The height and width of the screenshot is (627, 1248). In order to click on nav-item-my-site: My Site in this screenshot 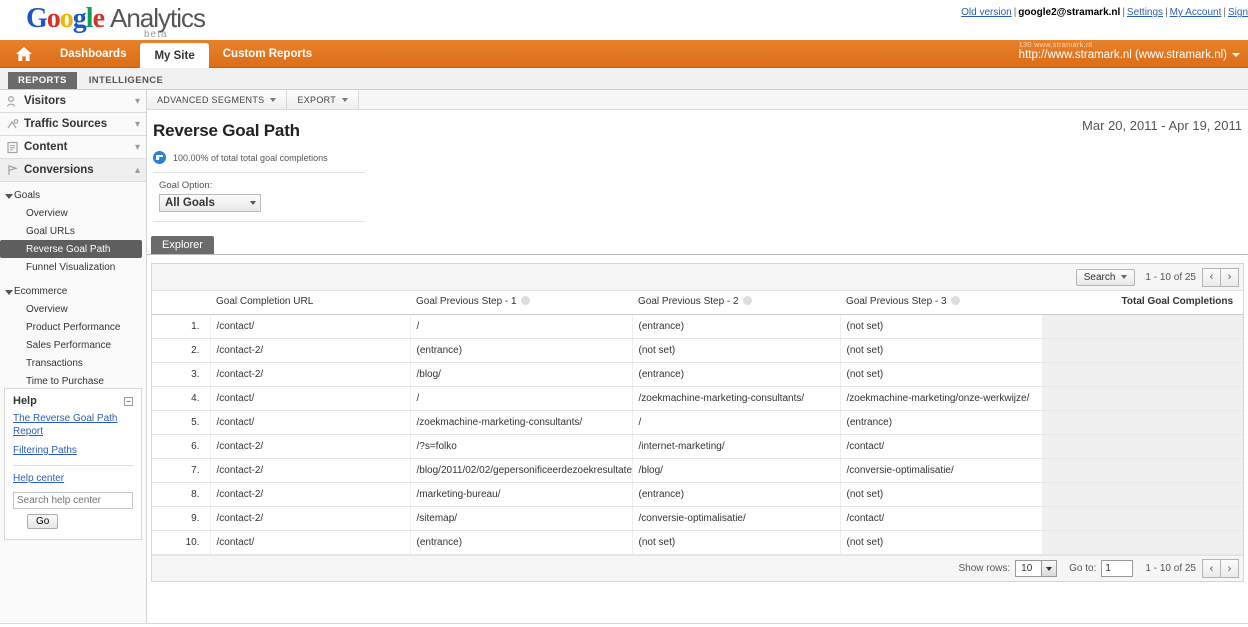, I will do `click(174, 55)`.